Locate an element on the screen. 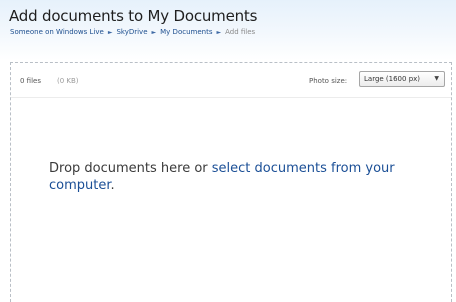  breadcrumb-item-windows-live: Someone on Windows Live is located at coordinates (57, 32).